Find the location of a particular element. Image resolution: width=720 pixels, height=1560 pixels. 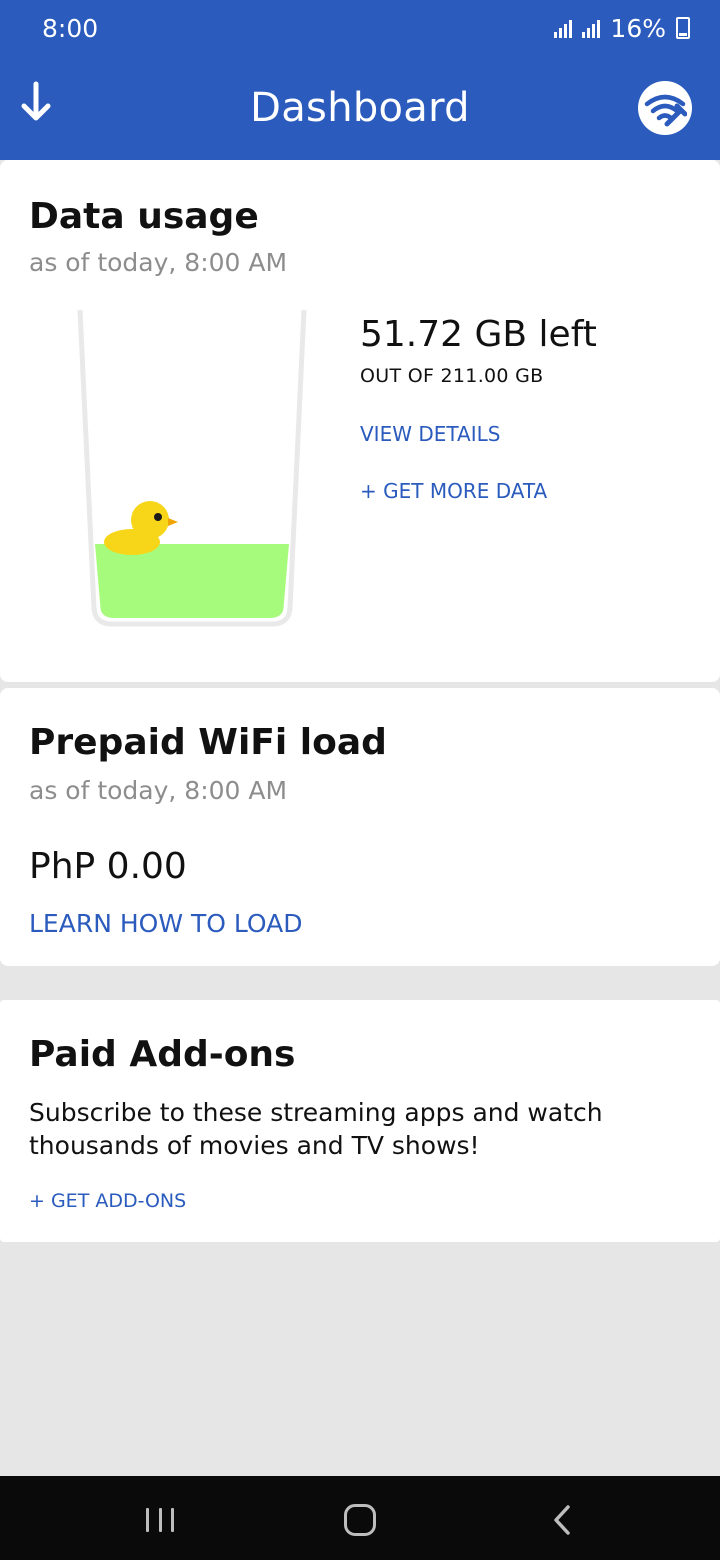

status-time: 8:00 is located at coordinates (70, 28).